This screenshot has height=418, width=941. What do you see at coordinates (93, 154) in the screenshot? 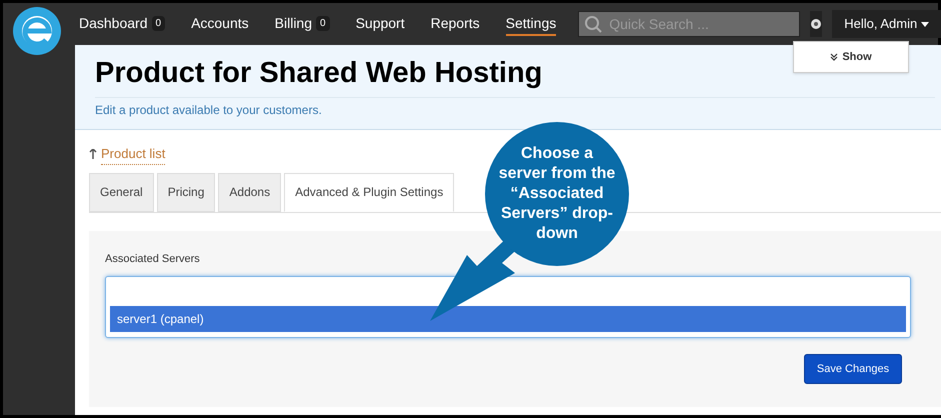
I see `up-arrow-icon` at bounding box center [93, 154].